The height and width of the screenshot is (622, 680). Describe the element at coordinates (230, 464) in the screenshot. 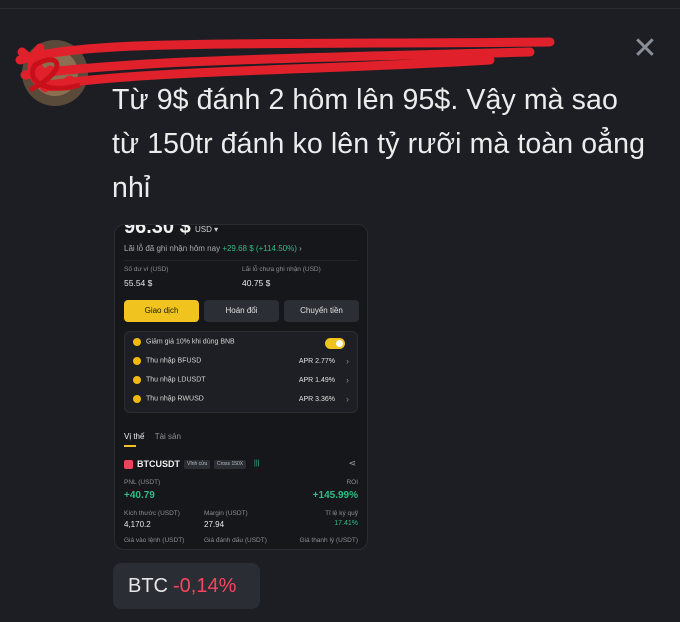

I see `leverage-badge: Cross 150X` at that location.